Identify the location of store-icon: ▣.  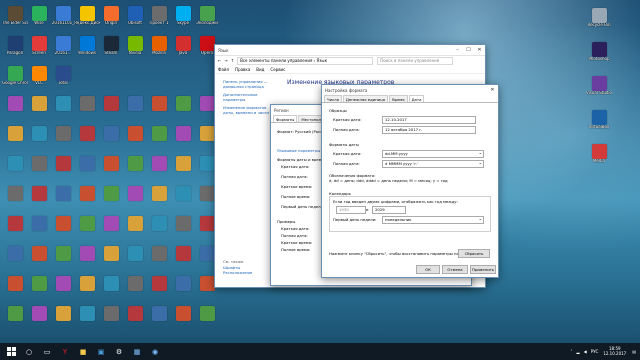
(101, 351).